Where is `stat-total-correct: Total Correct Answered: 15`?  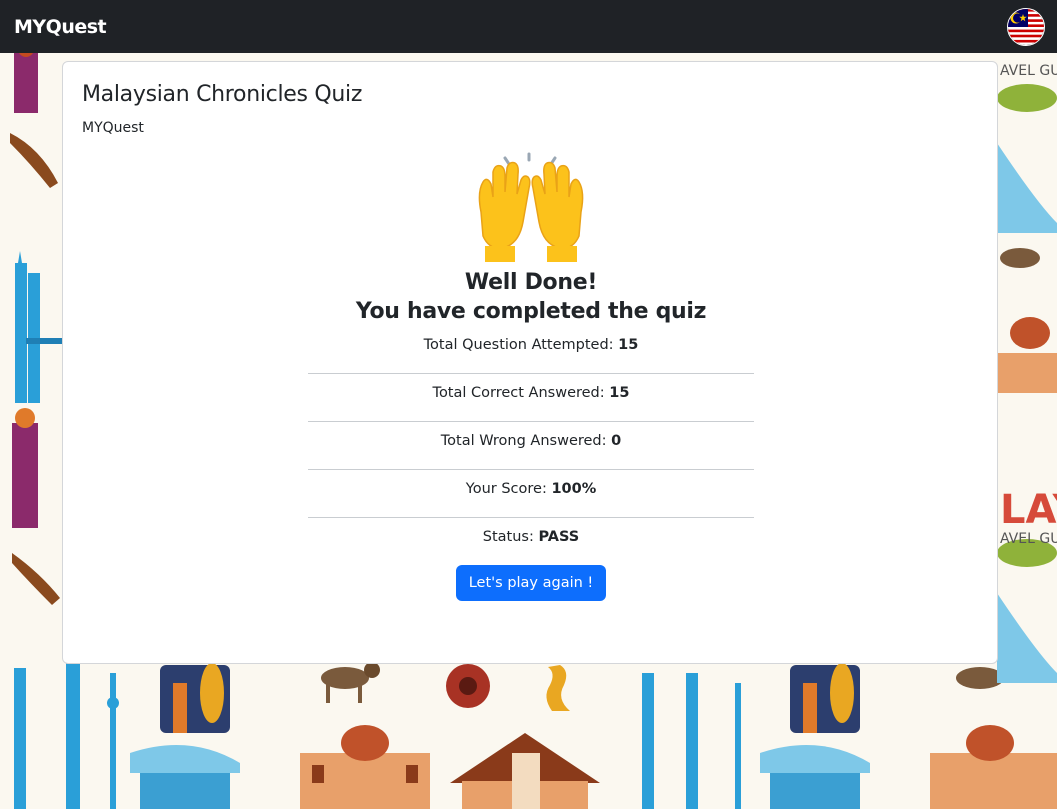
stat-total-correct: Total Correct Answered: 15 is located at coordinates (531, 398).